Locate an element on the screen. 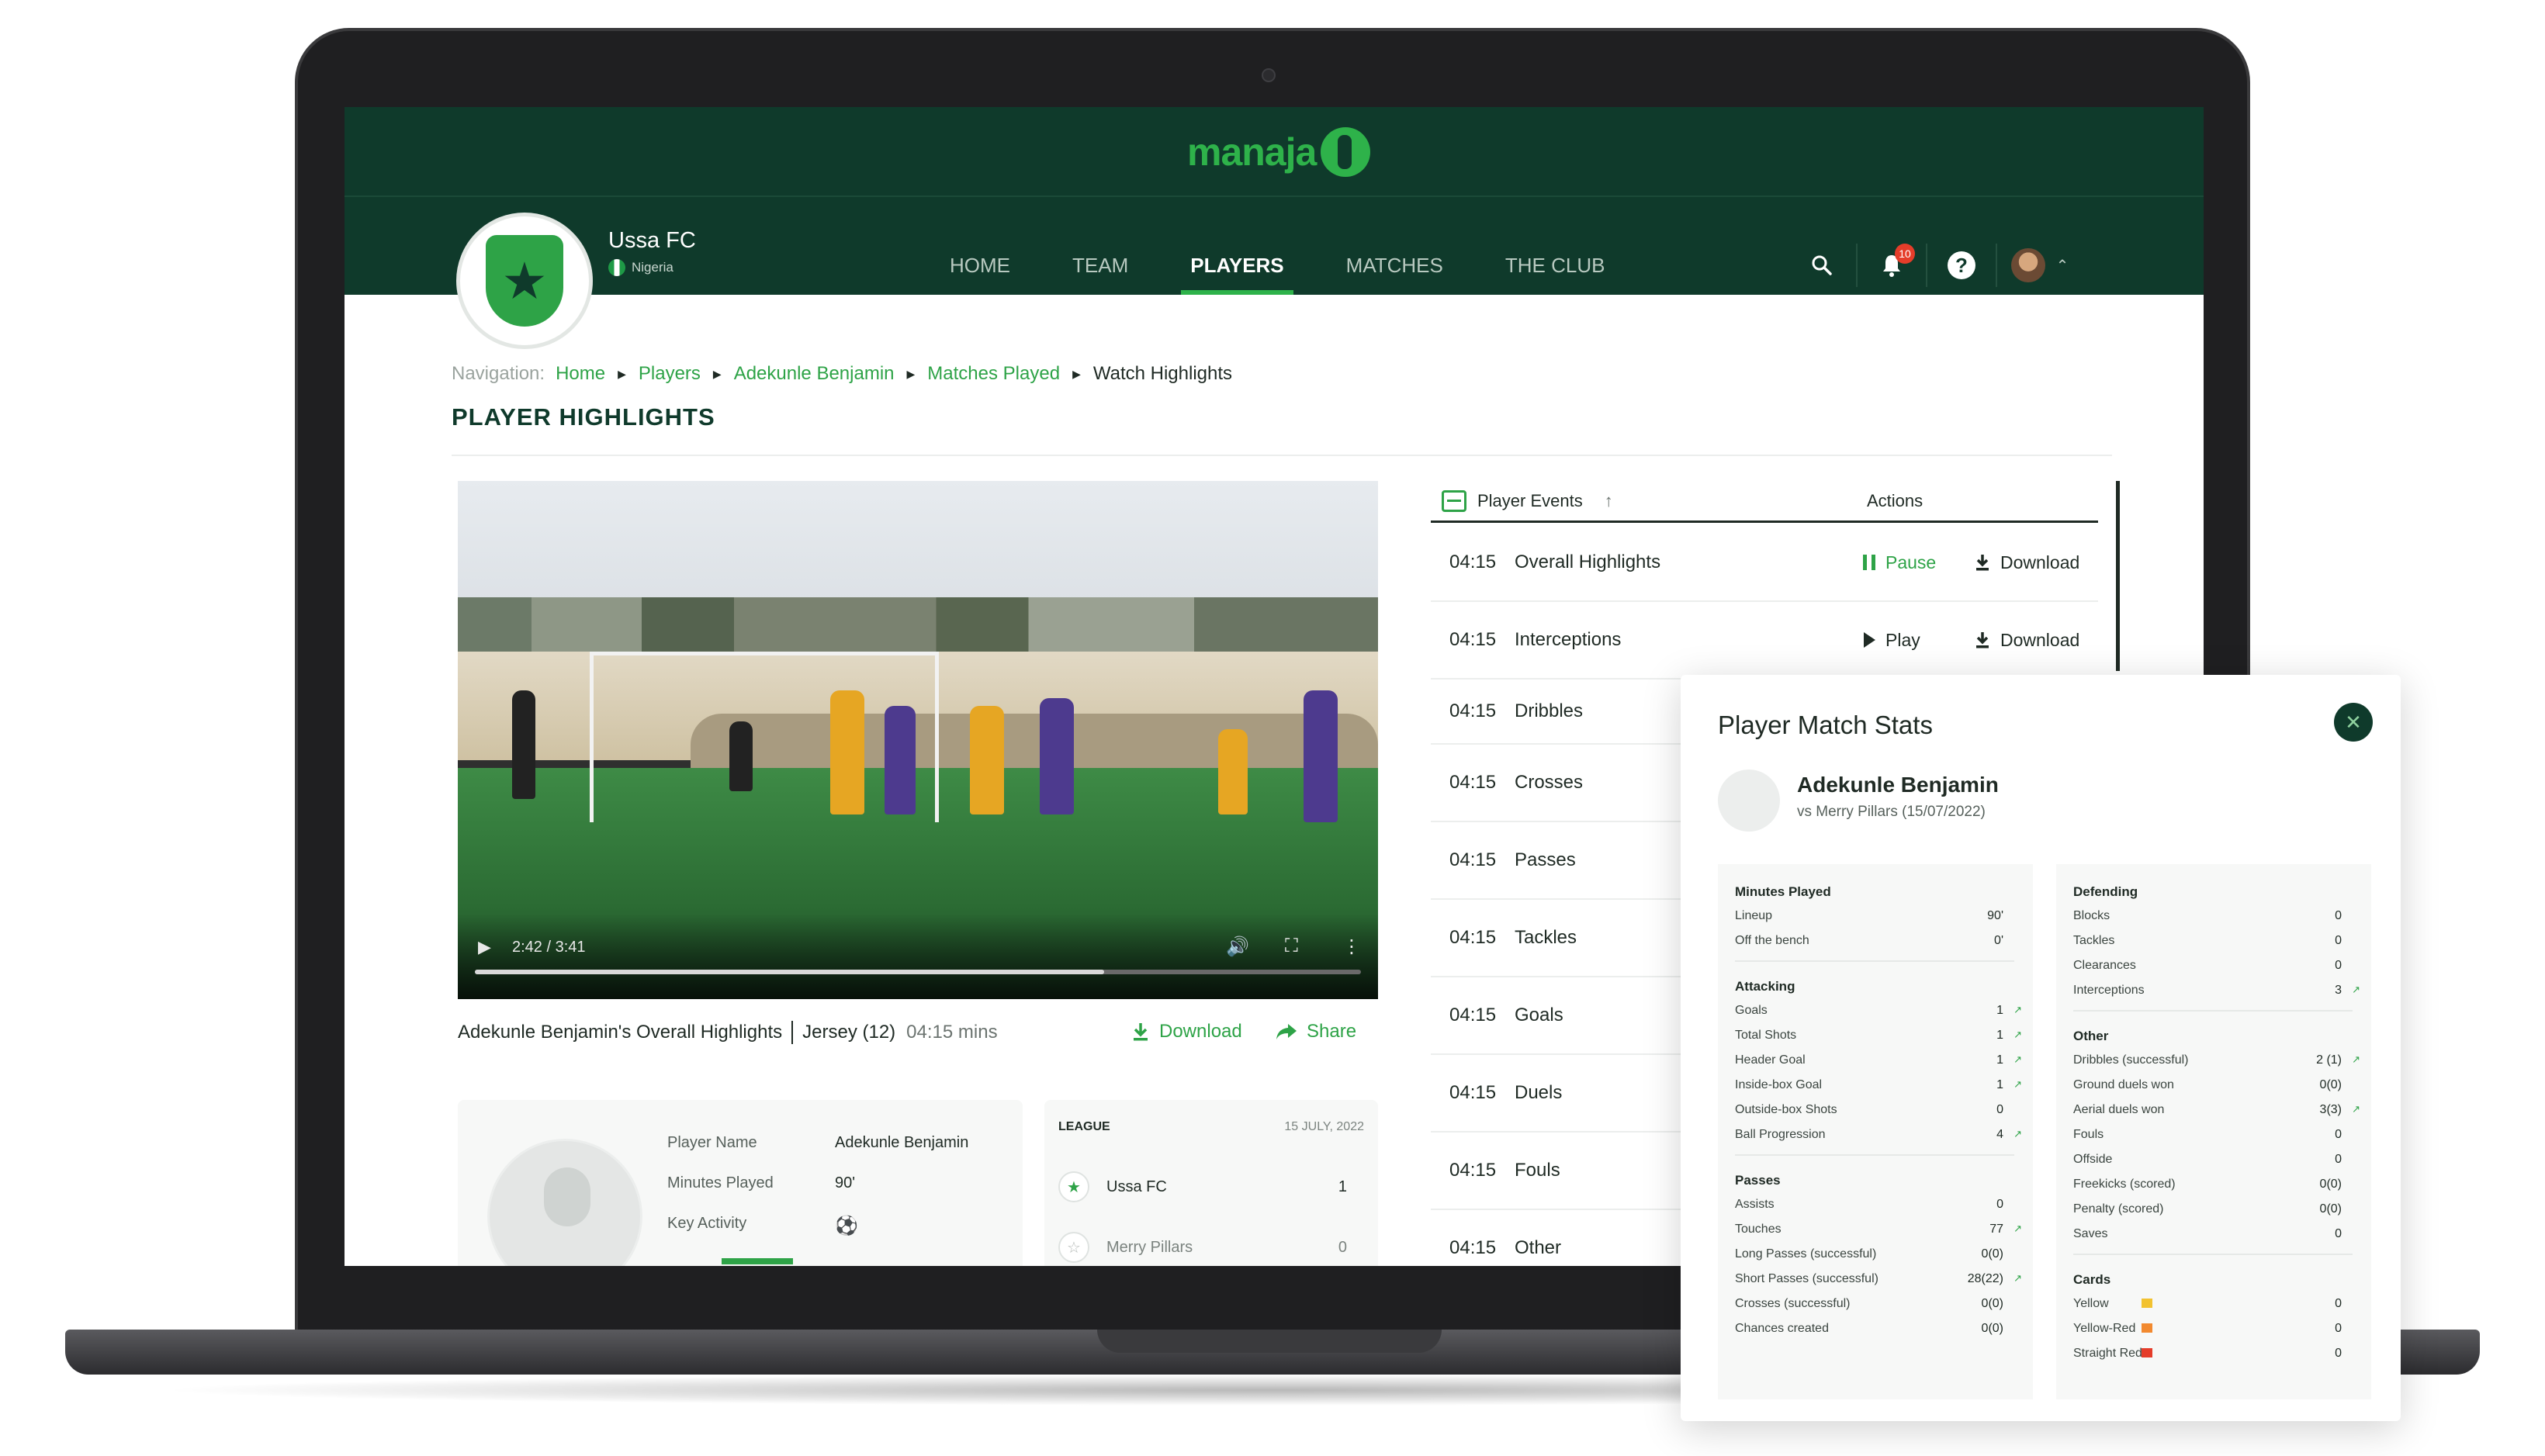 The height and width of the screenshot is (1456, 2545). breadcrumb-home: Home is located at coordinates (580, 374).